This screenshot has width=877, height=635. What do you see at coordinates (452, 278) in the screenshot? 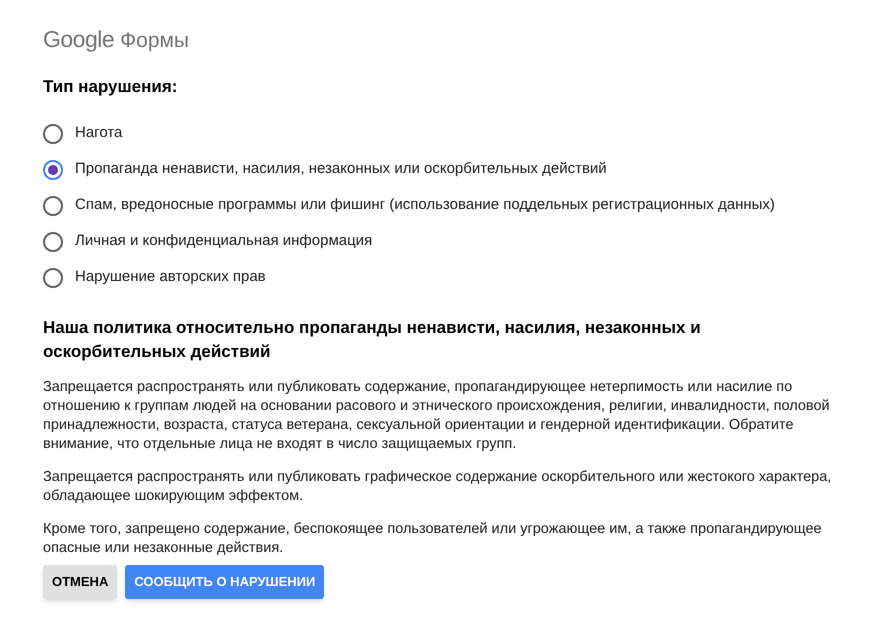
I see `radio-option: Нарушение авторских прав` at bounding box center [452, 278].